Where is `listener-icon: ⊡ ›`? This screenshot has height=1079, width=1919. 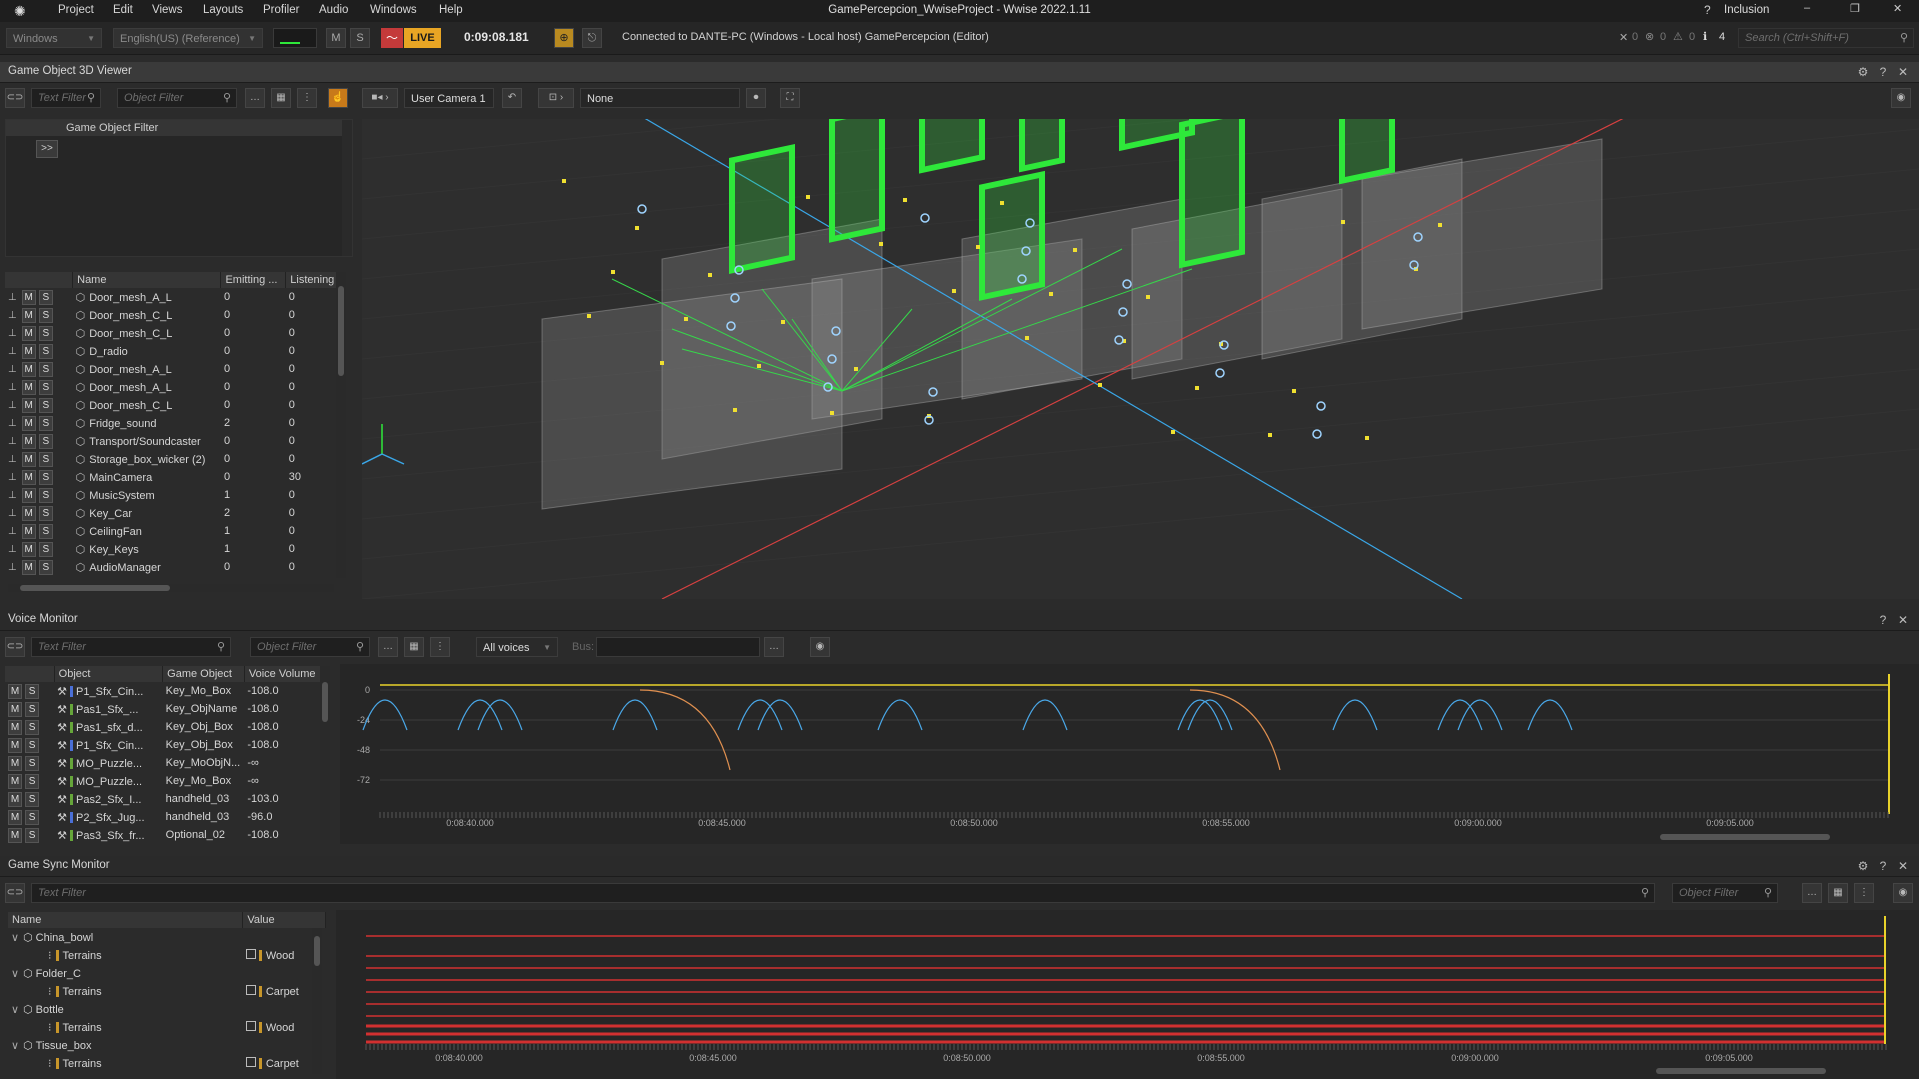 listener-icon: ⊡ › is located at coordinates (556, 98).